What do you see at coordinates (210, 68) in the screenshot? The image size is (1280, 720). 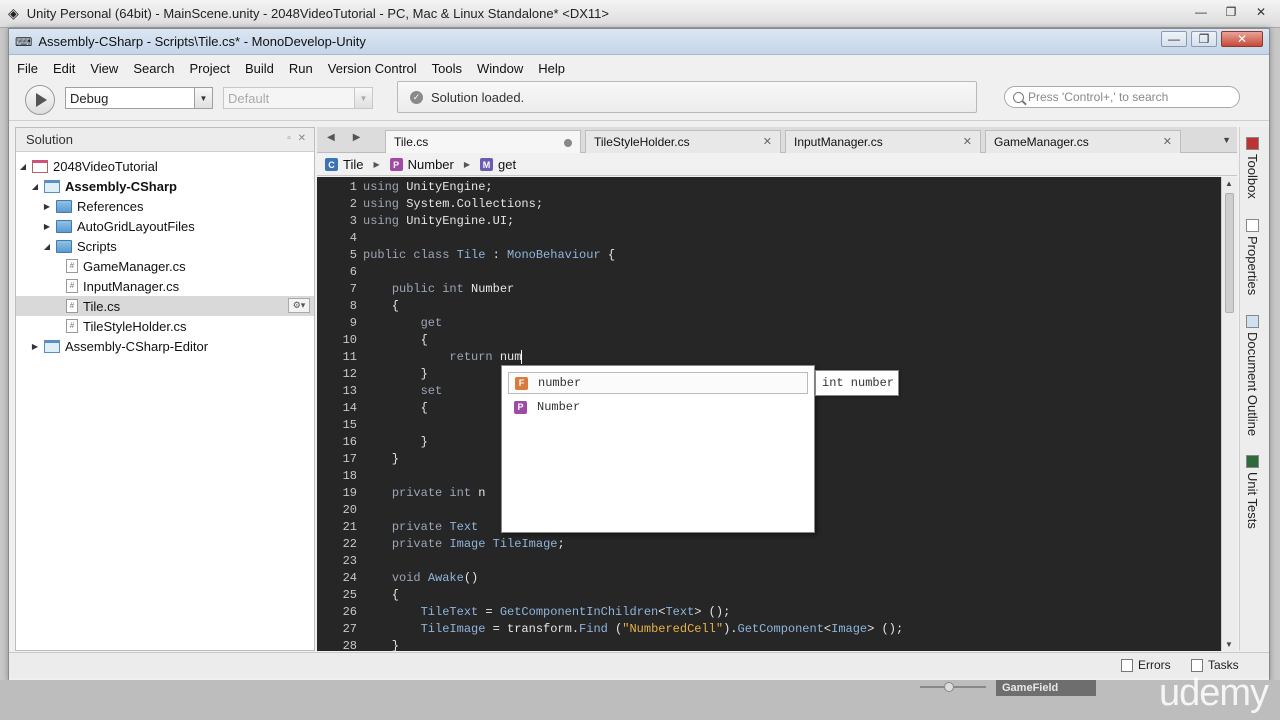 I see `menu-project: Project` at bounding box center [210, 68].